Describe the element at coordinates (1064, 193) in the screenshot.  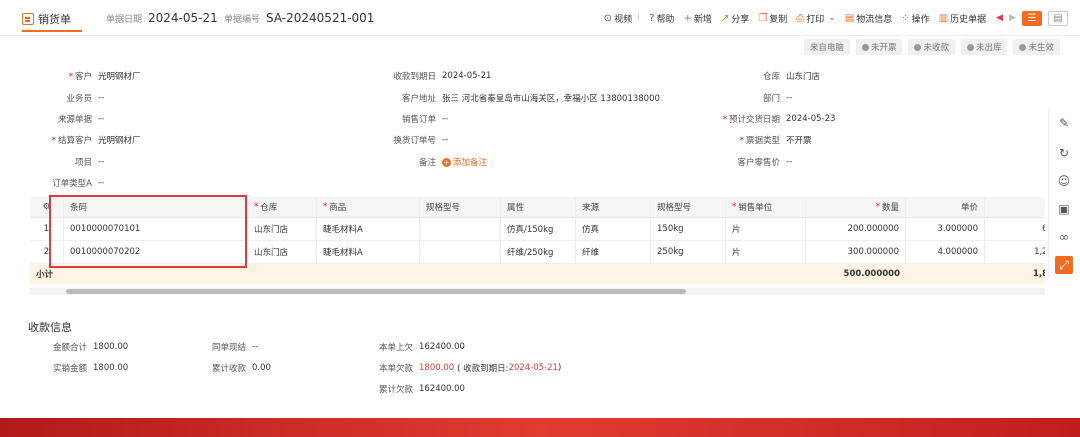
I see `side-toolbar: ✎ ↻ ☺ ▣ ∞ ⤢` at that location.